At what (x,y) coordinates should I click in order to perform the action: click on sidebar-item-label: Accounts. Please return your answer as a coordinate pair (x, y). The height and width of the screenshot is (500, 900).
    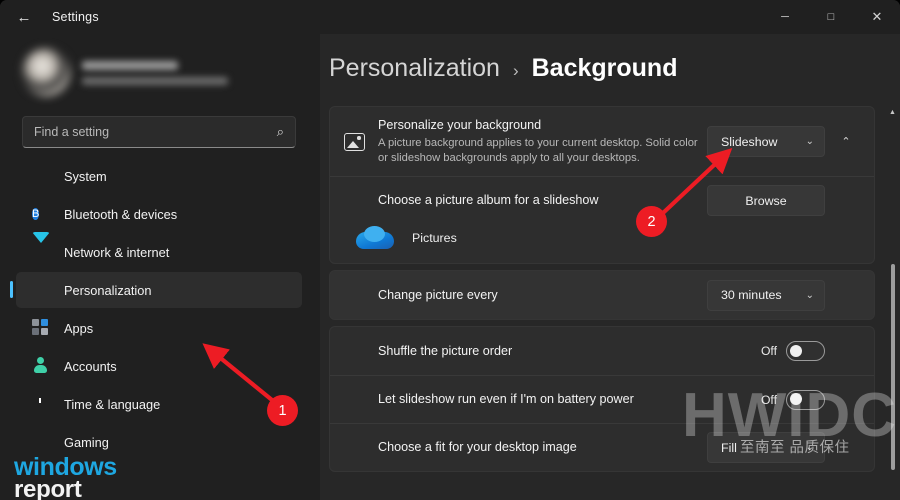
    Looking at the image, I should click on (90, 366).